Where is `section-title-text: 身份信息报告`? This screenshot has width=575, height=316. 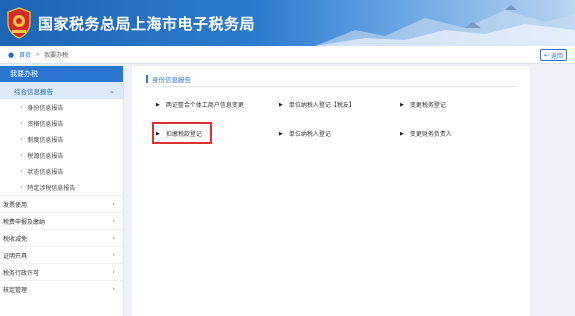 section-title-text: 身份信息报告 is located at coordinates (171, 80).